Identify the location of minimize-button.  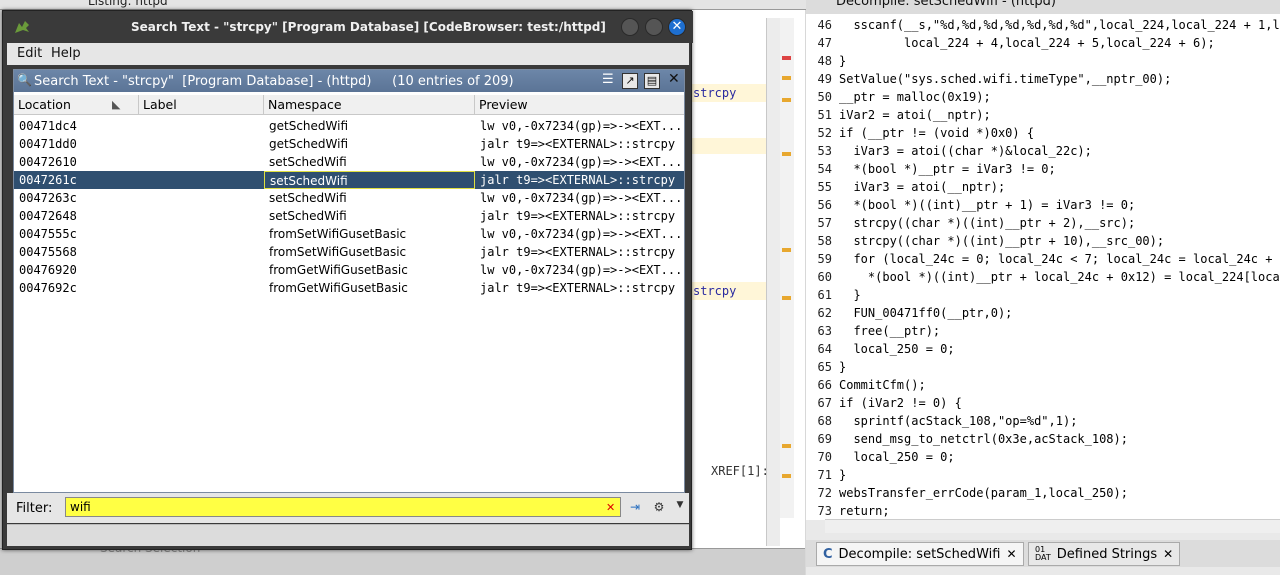
(630, 27).